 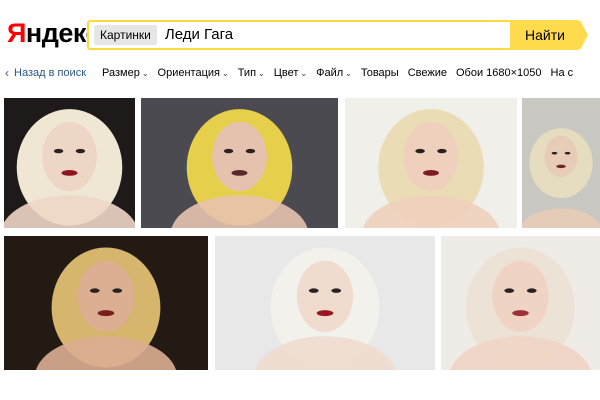 What do you see at coordinates (247, 73) in the screenshot?
I see `filter-label: Тип` at bounding box center [247, 73].